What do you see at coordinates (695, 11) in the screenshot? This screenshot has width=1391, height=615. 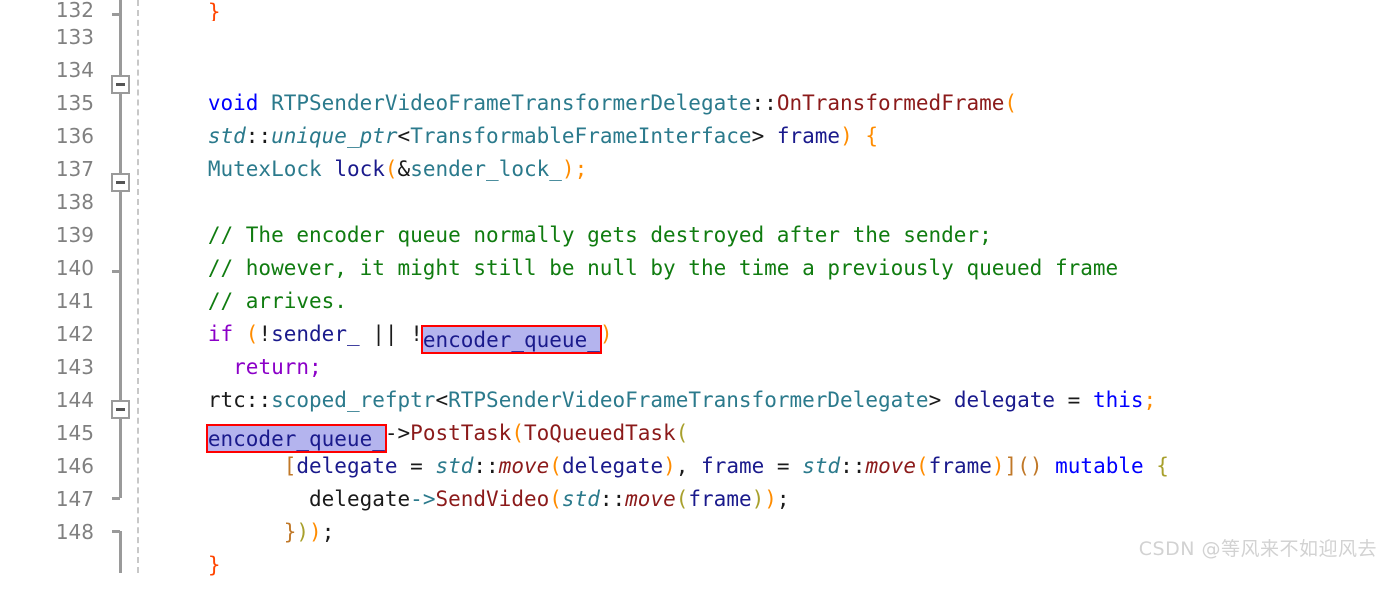 I see `code-line-131: }` at bounding box center [695, 11].